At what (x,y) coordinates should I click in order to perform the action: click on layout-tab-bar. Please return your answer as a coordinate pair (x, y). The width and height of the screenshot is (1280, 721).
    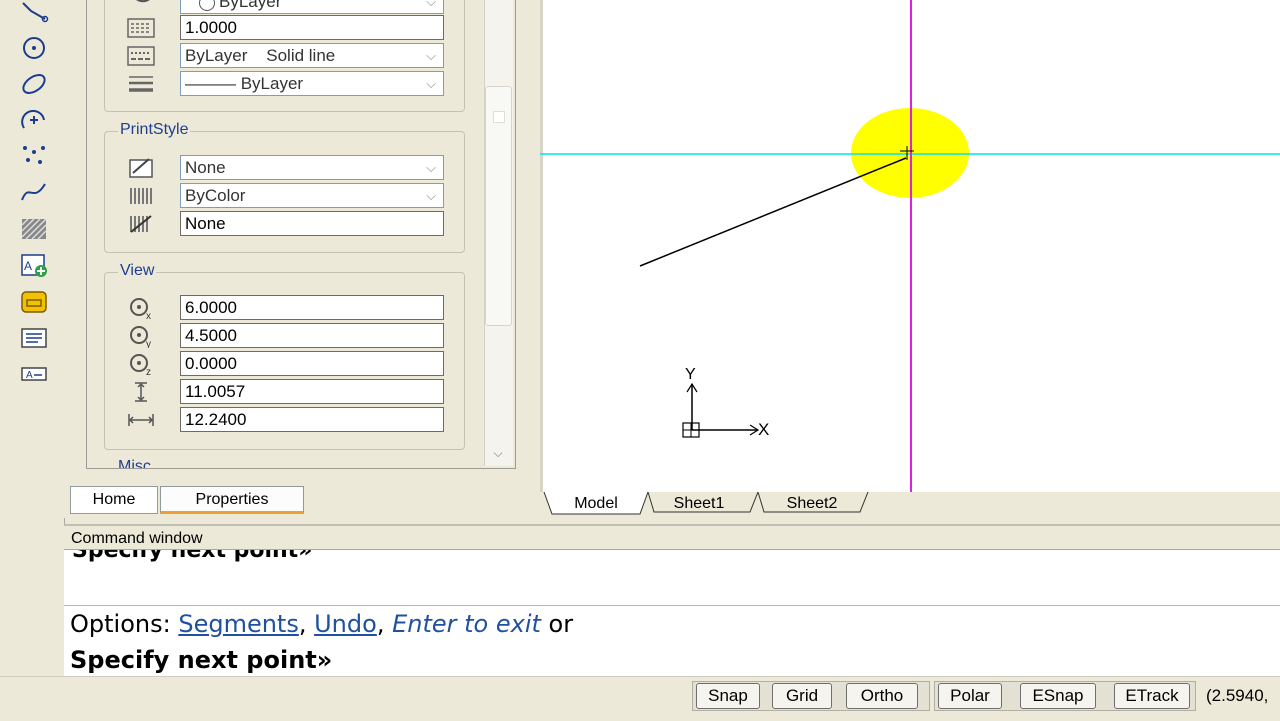
    Looking at the image, I should click on (910, 505).